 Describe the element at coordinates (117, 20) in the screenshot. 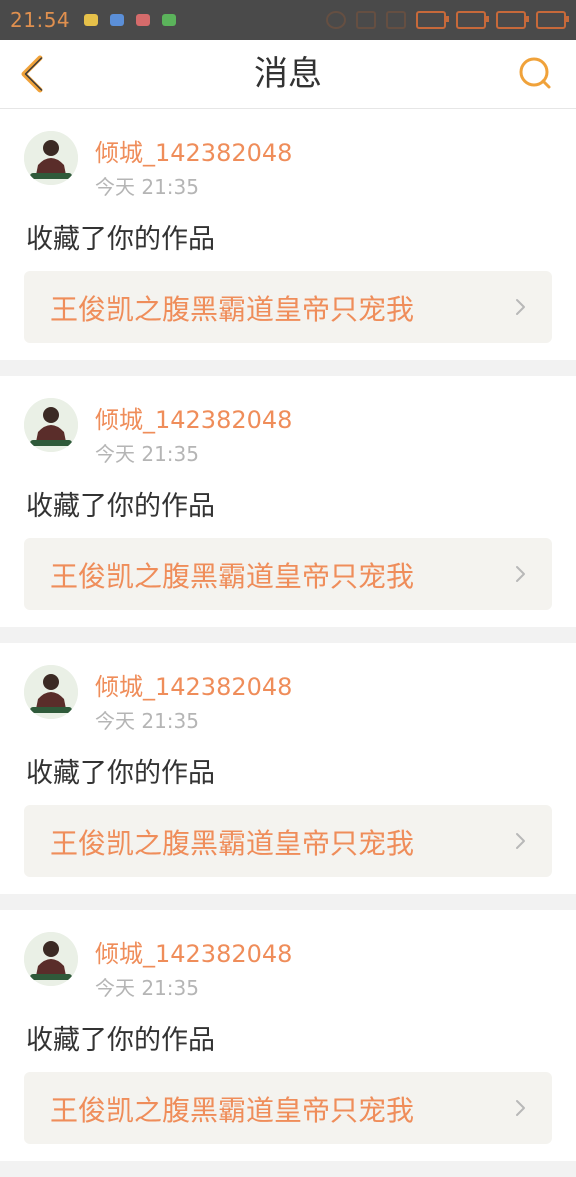

I see `blue-app-icon` at that location.